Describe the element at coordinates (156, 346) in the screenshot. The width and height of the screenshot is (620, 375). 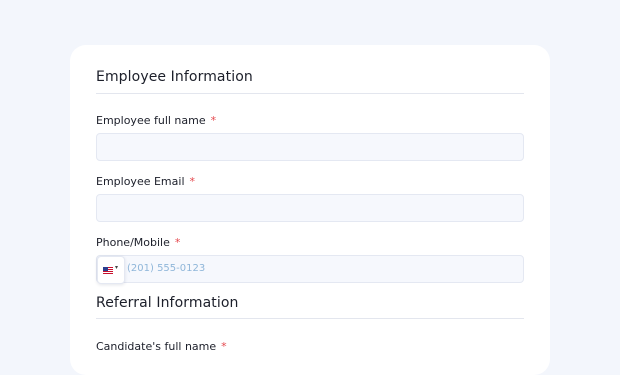
I see `candidate-full-name-label-text: Candidate's full name` at that location.